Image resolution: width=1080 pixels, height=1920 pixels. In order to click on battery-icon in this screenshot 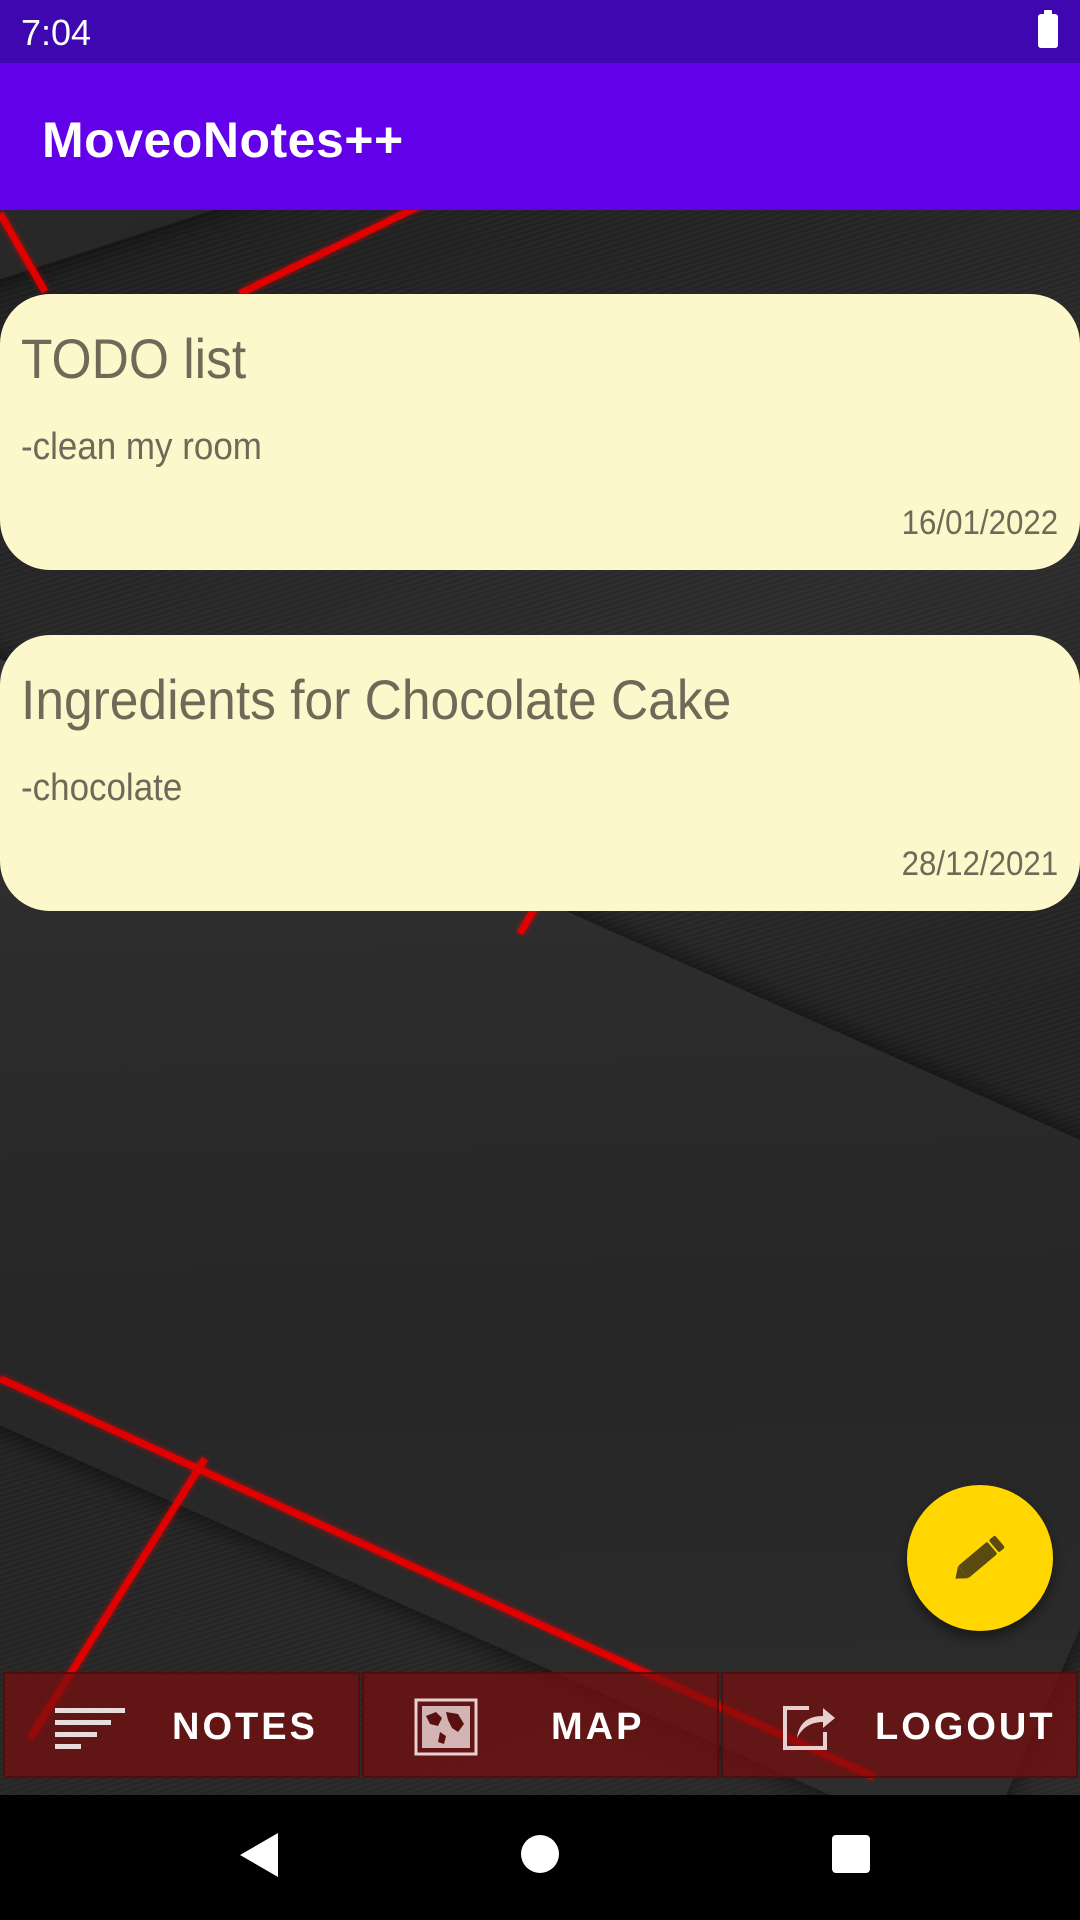, I will do `click(1048, 29)`.